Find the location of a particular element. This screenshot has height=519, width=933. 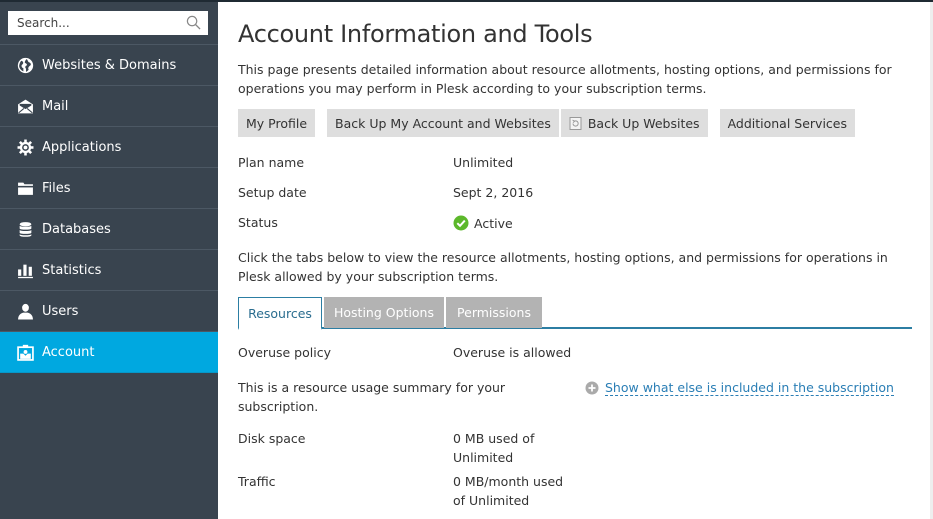

plan-name-label: Plan name is located at coordinates (271, 162).